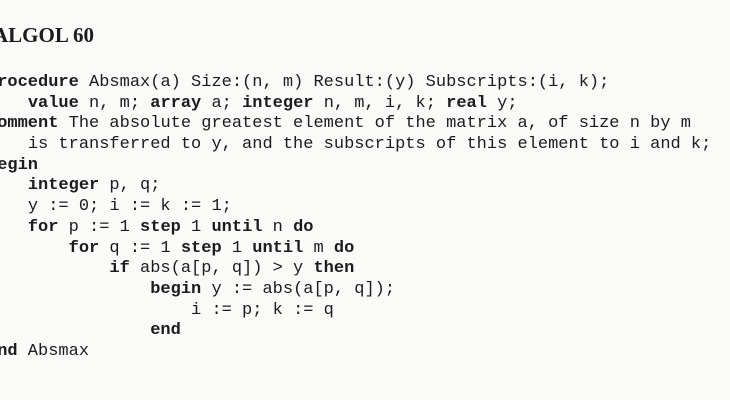  Describe the element at coordinates (47, 35) in the screenshot. I see `section-heading: ALGOL 60` at that location.